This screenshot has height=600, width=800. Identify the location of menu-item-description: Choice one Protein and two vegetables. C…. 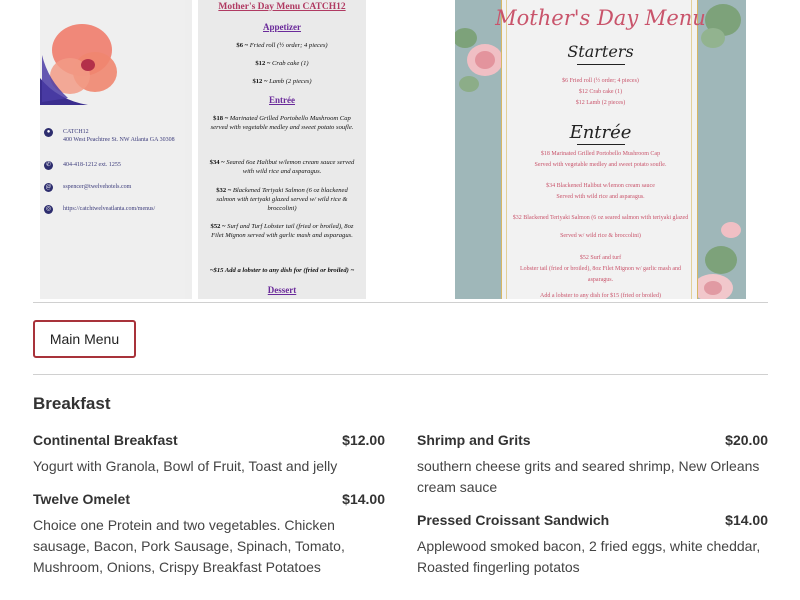
(189, 546).